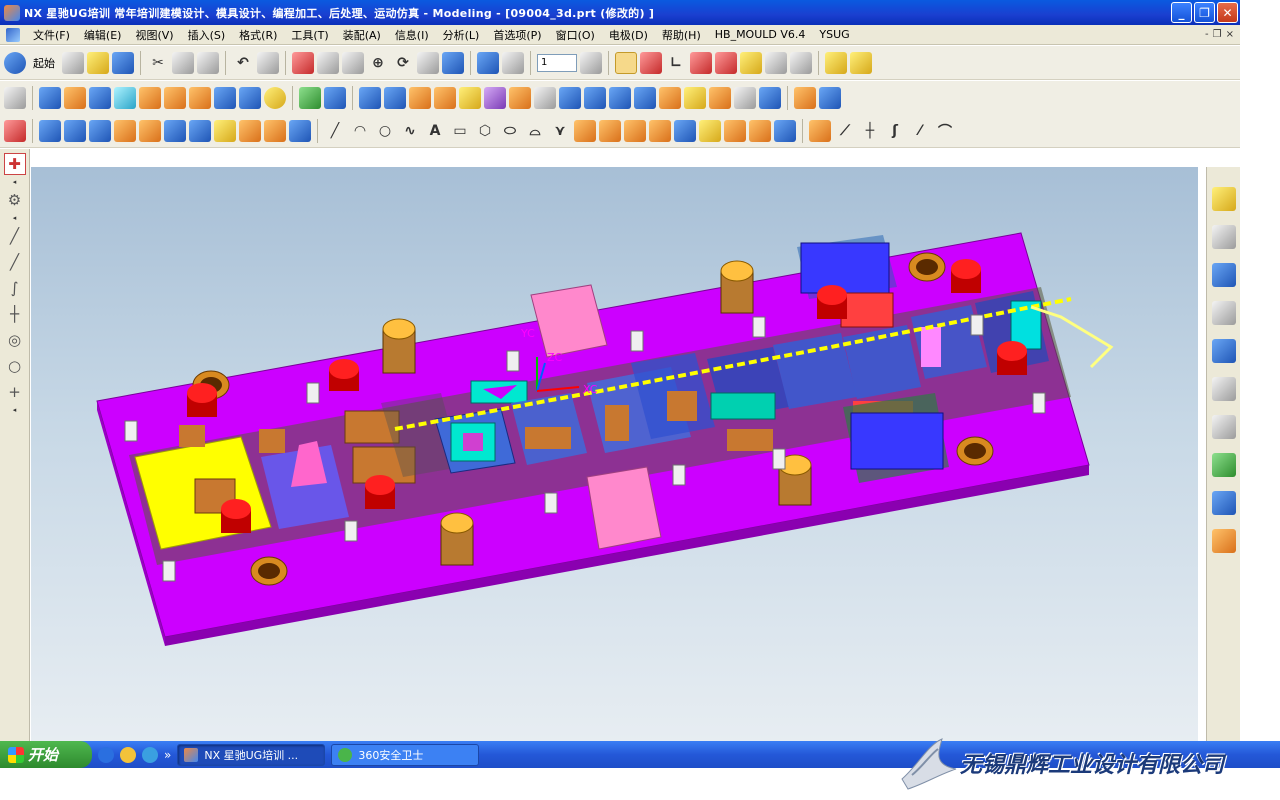 This screenshot has width=1280, height=800. What do you see at coordinates (258, 35) in the screenshot?
I see `menu-format: 格式(R)` at bounding box center [258, 35].